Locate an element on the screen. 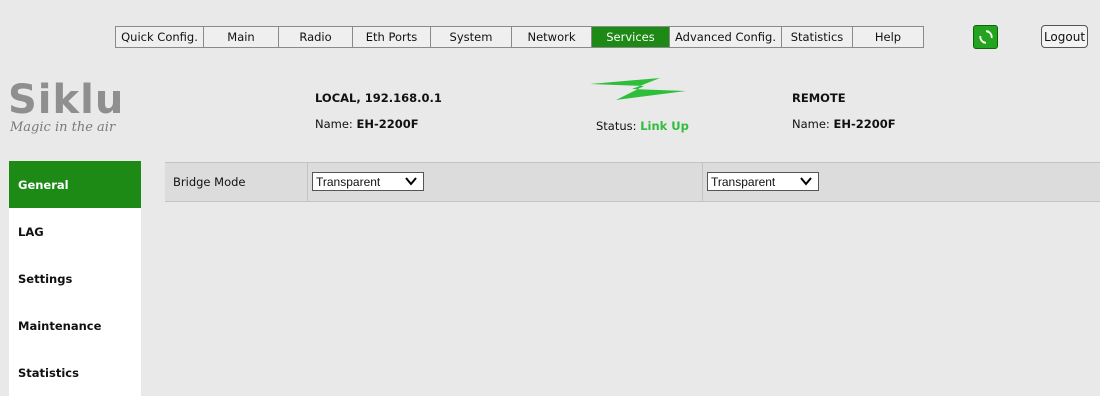  siklu-logo: Siklu Magic in the air is located at coordinates (78, 115).